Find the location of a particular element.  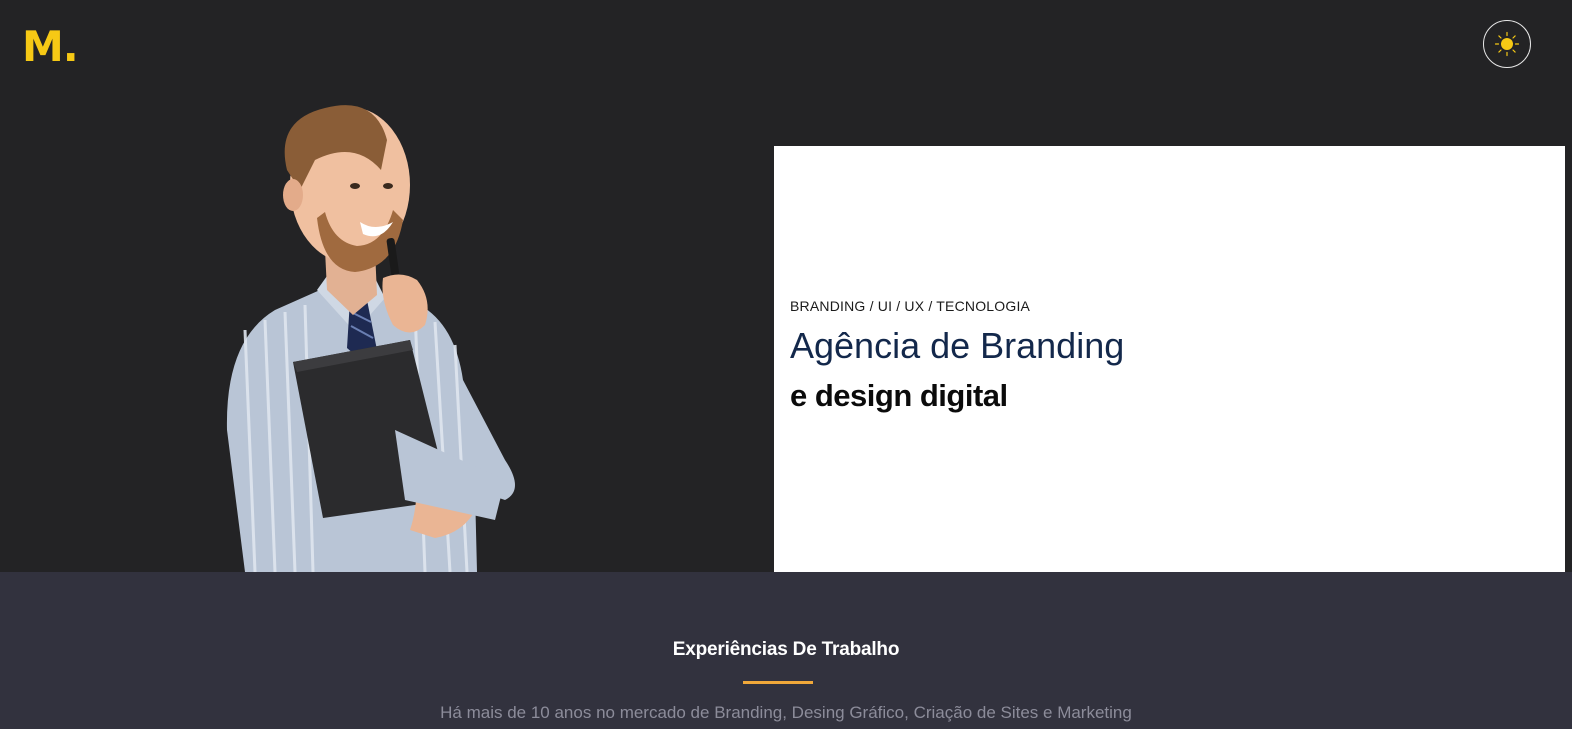

hero-title: Agência de Branding is located at coordinates (957, 345).